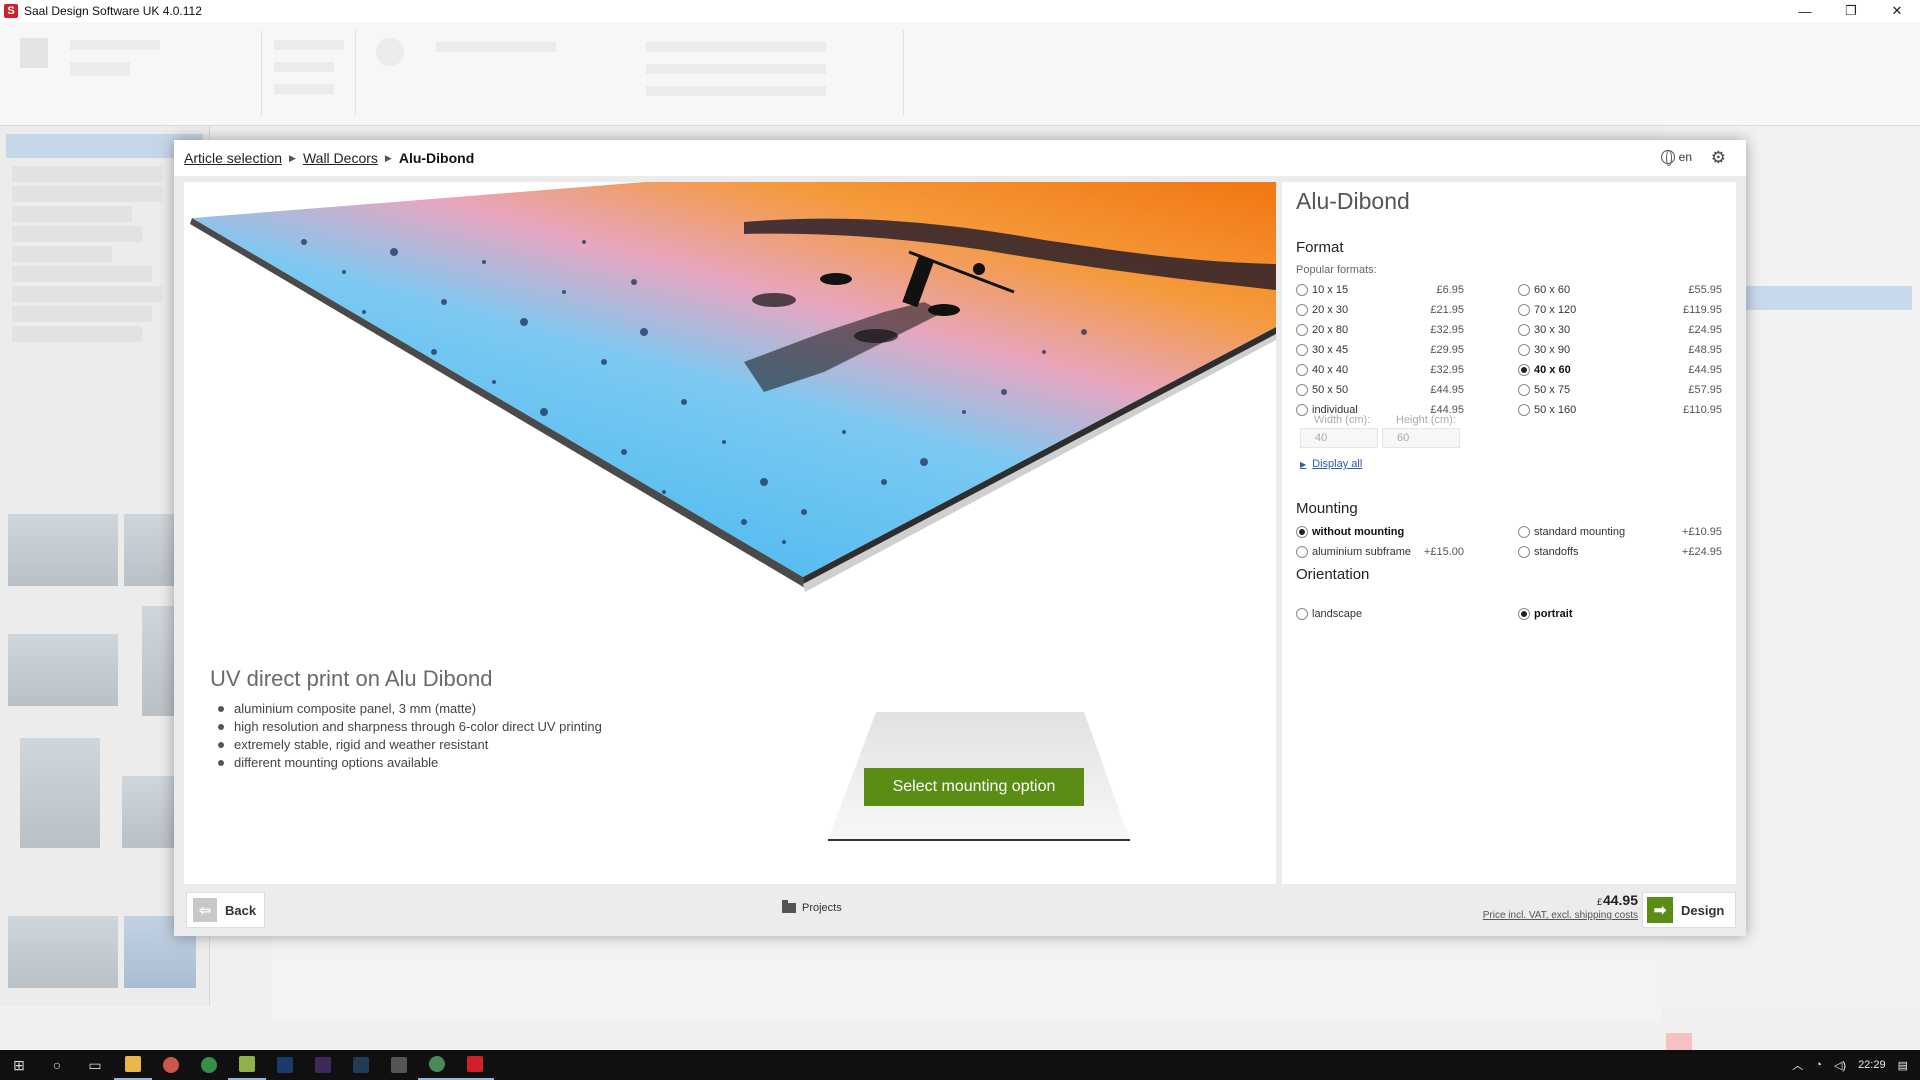 This screenshot has height=1080, width=1920. What do you see at coordinates (1443, 552) in the screenshot?
I see `option-price: +£15.00` at bounding box center [1443, 552].